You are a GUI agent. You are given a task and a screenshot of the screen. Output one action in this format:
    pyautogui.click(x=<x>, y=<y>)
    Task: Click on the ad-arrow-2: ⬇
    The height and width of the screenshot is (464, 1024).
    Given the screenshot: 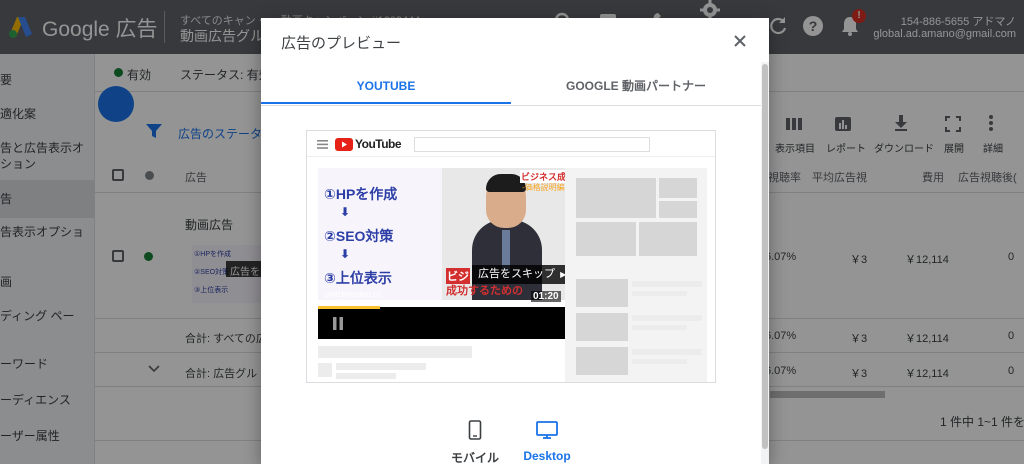 What is the action you would take?
    pyautogui.click(x=345, y=254)
    